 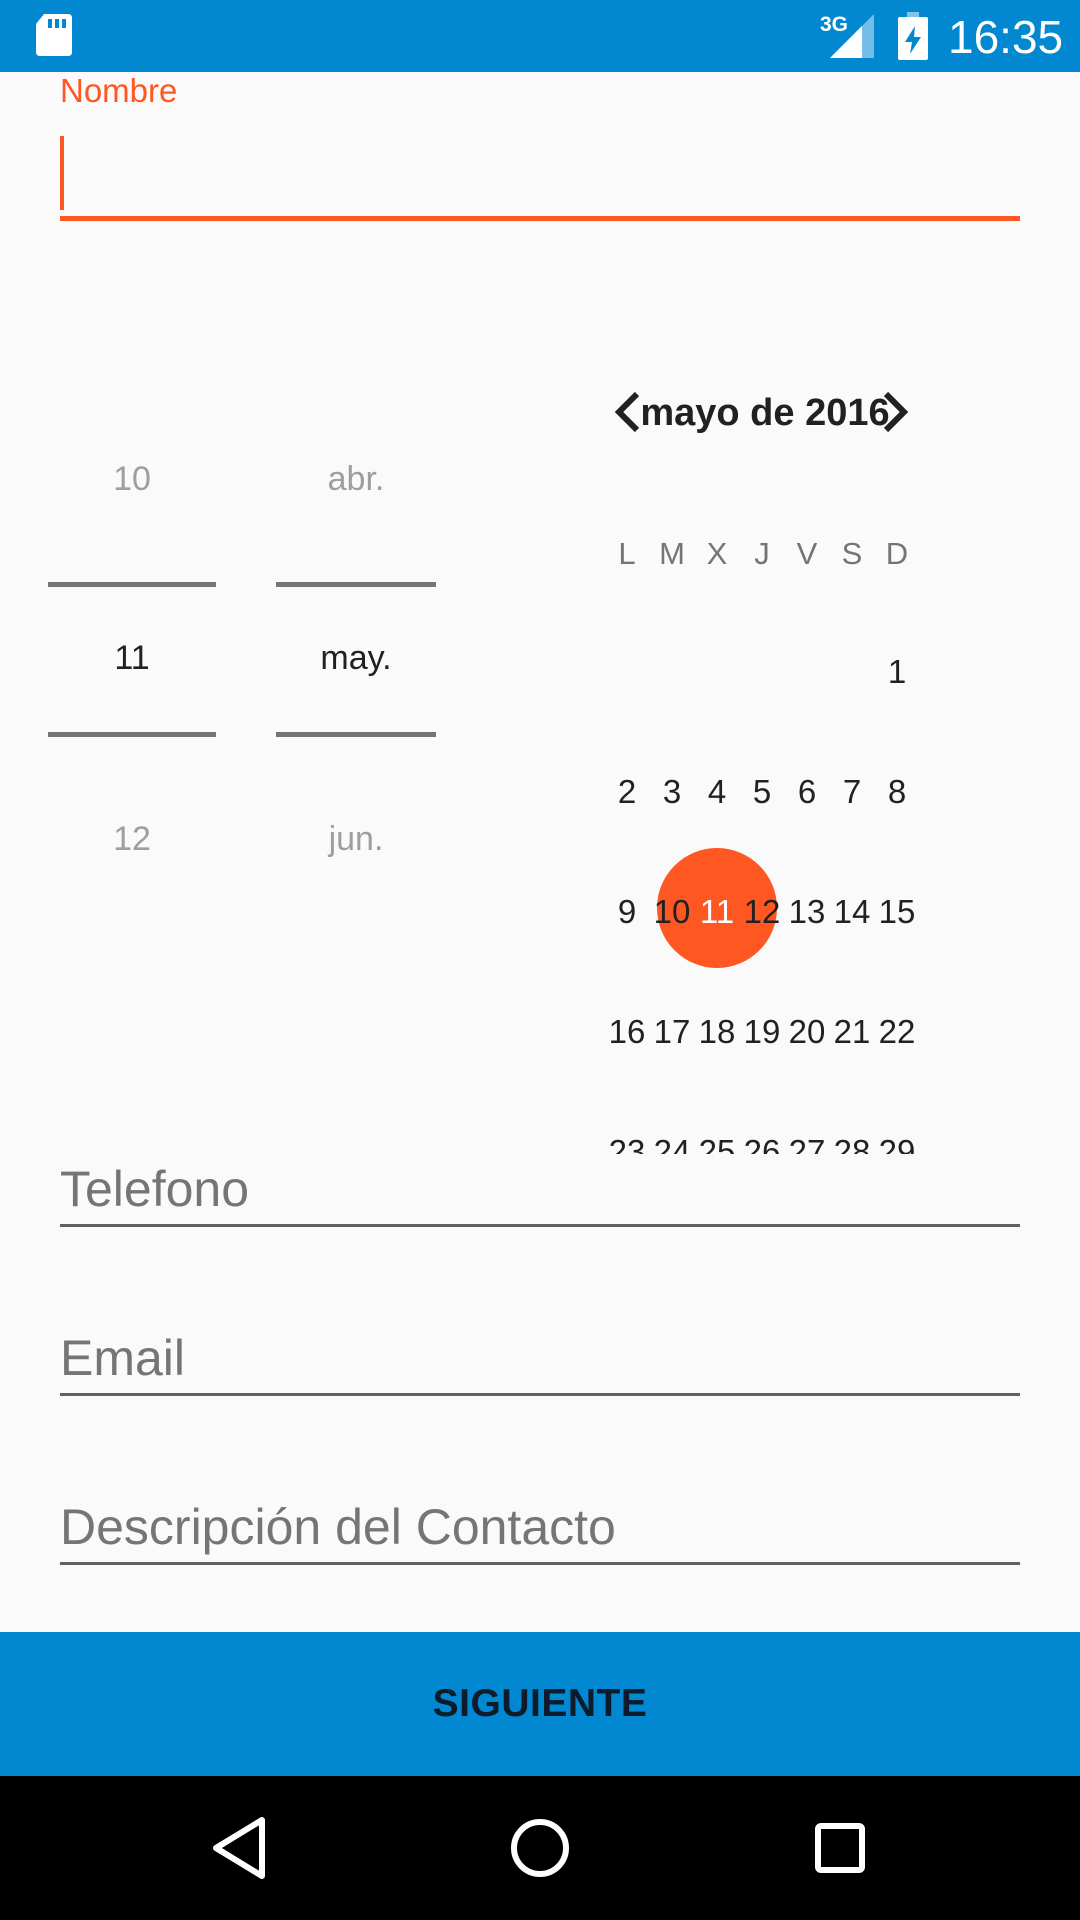 I want to click on weekday-header: M, so click(x=672, y=553).